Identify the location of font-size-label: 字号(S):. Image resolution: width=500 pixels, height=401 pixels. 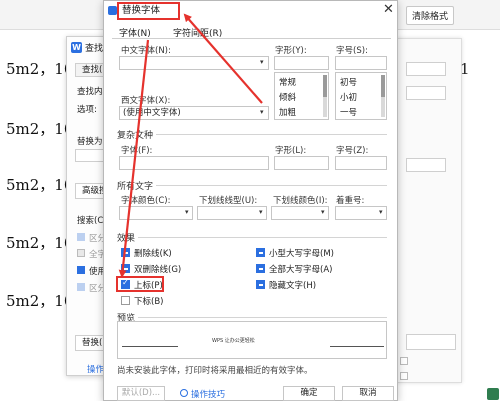
(352, 51).